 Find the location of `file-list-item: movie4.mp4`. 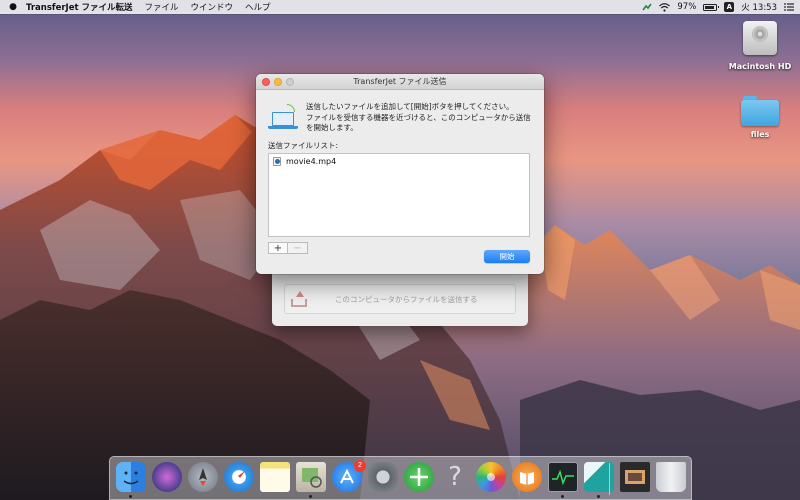

file-list-item: movie4.mp4 is located at coordinates (399, 161).